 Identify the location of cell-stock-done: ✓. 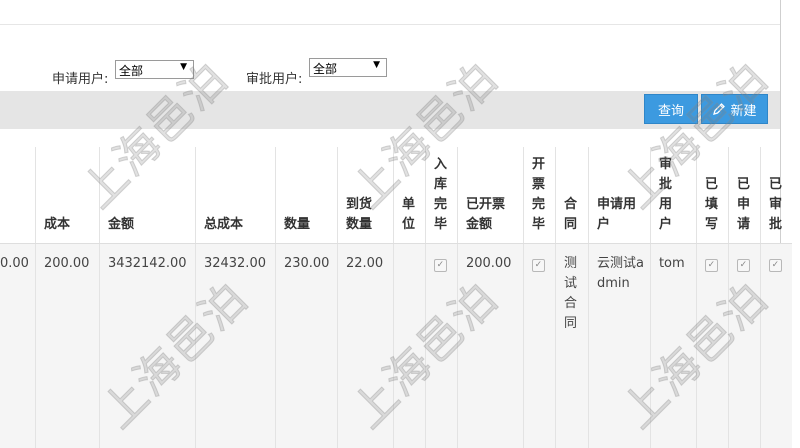
(441, 345).